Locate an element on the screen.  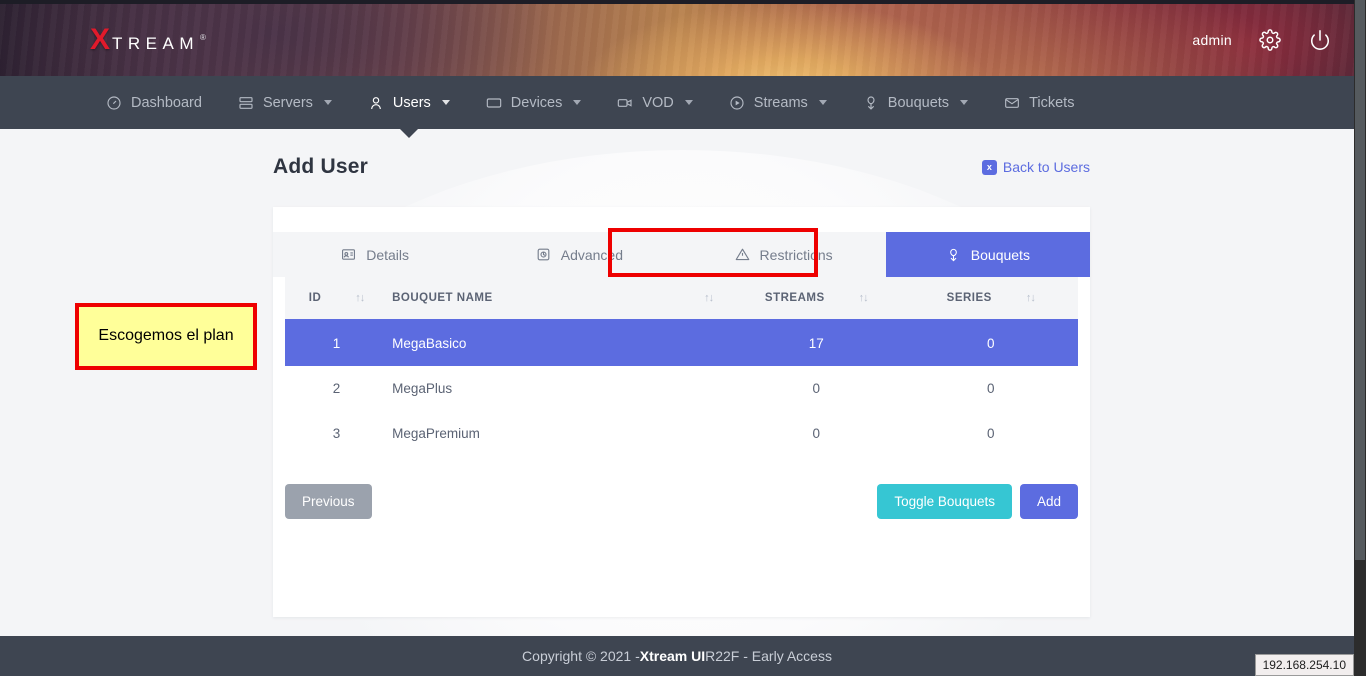
nav-item-label: Streams is located at coordinates (780, 102).